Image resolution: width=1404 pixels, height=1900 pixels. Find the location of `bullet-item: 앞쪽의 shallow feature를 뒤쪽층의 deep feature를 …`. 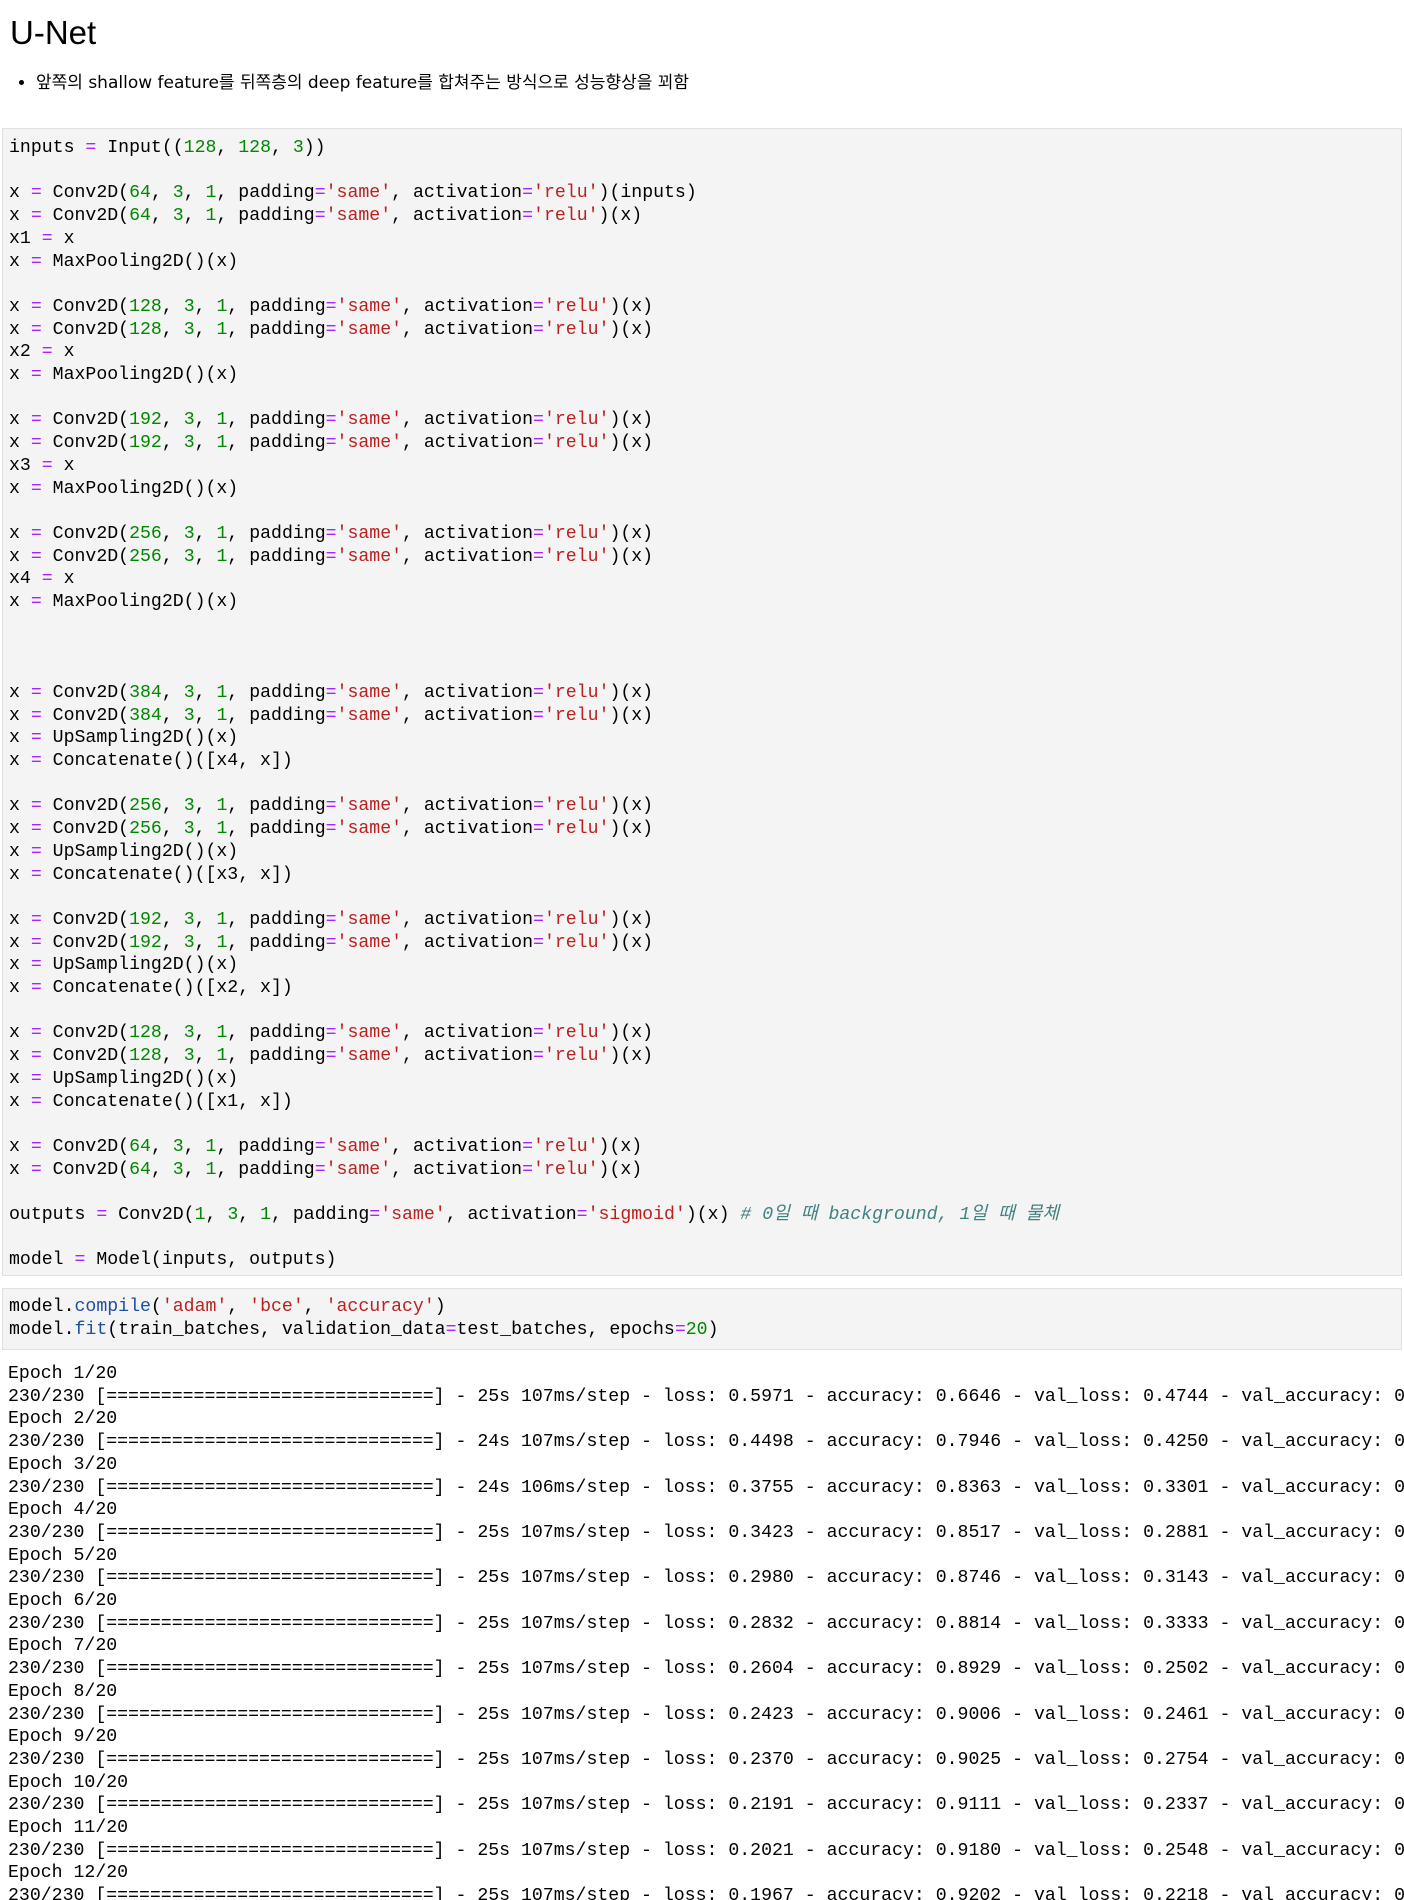

bullet-item: 앞쪽의 shallow feature를 뒤쪽층의 deep feature를 … is located at coordinates (362, 80).